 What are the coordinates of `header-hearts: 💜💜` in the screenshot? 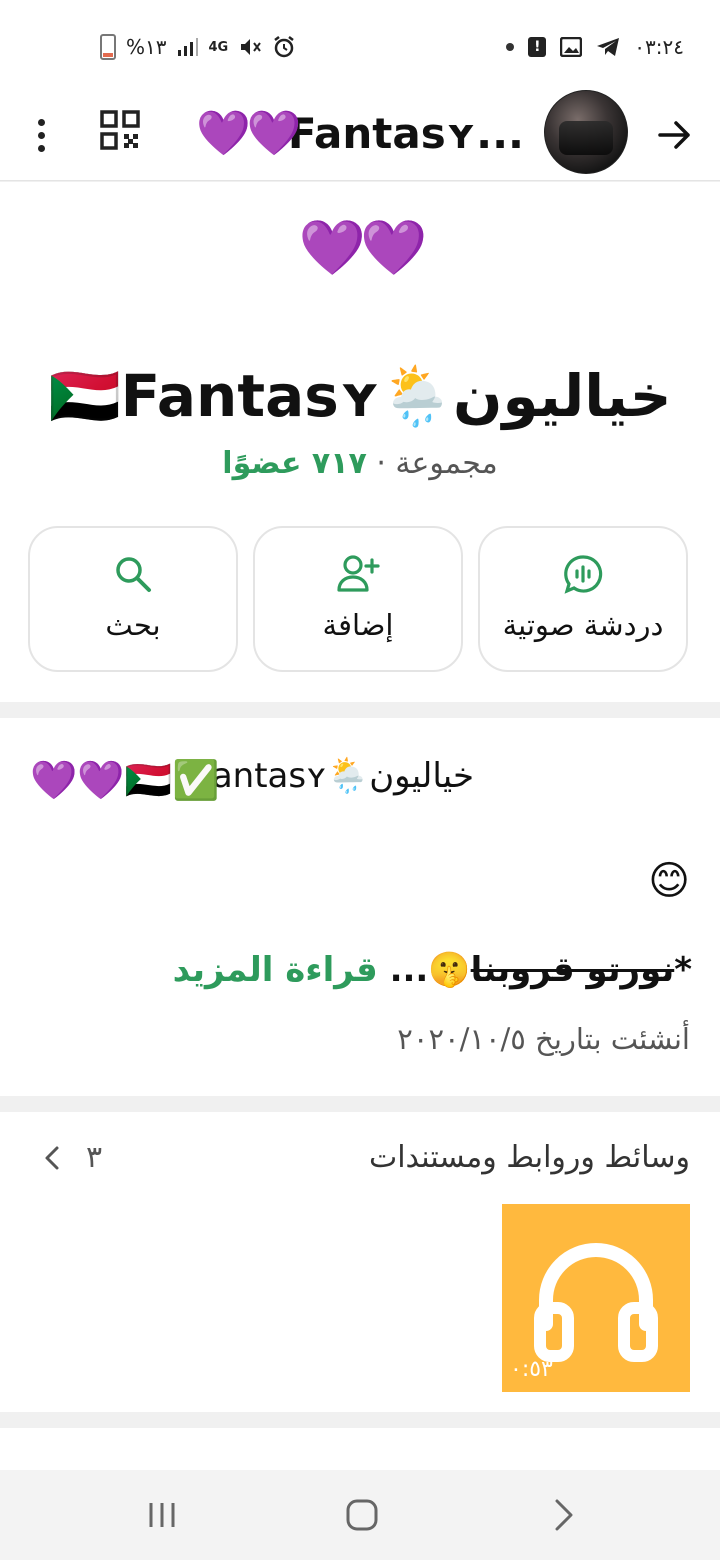 It's located at (362, 247).